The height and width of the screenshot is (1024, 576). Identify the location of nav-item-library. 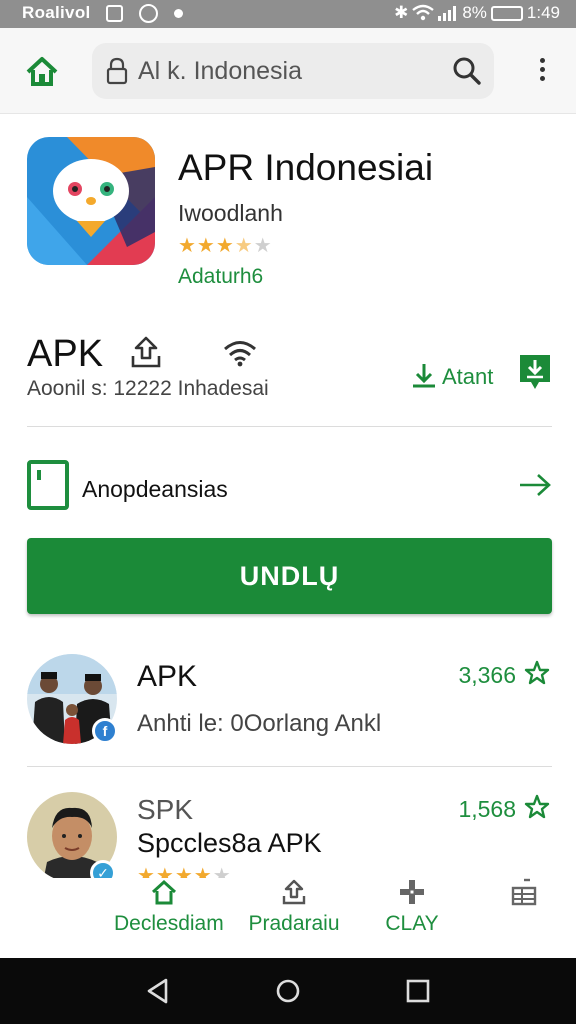
(524, 895).